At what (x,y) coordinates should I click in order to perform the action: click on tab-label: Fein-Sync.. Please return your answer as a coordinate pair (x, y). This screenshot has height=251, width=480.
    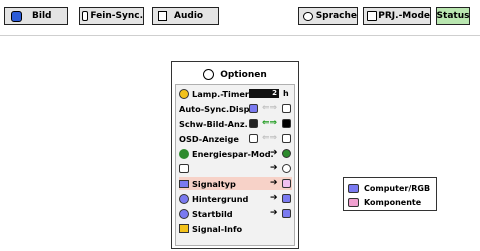
    Looking at the image, I should click on (116, 16).